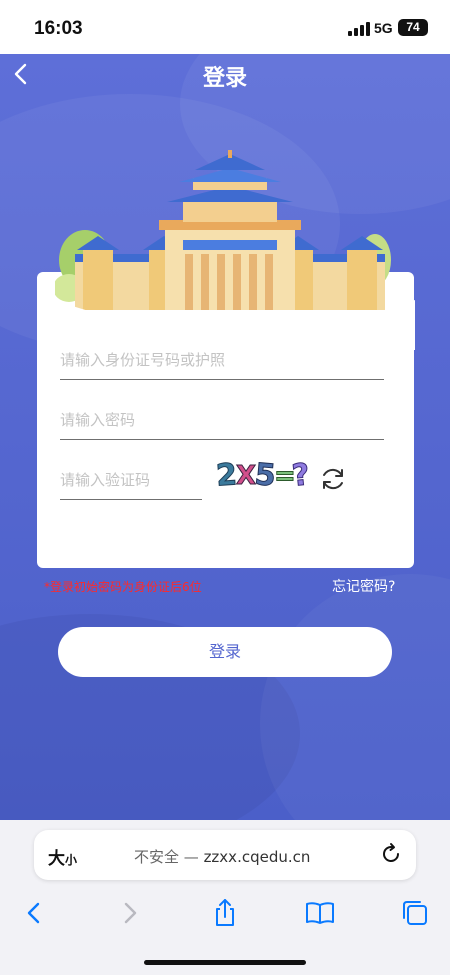 This screenshot has width=450, height=975. I want to click on book-icon, so click(320, 913).